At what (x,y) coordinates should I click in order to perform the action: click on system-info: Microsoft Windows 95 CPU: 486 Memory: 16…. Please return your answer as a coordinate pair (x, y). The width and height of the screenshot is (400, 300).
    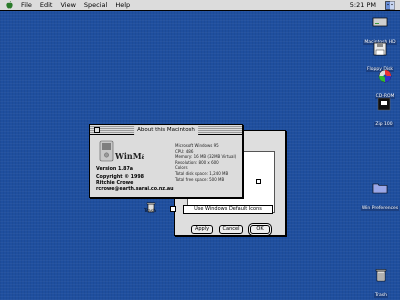
    Looking at the image, I should click on (208, 162).